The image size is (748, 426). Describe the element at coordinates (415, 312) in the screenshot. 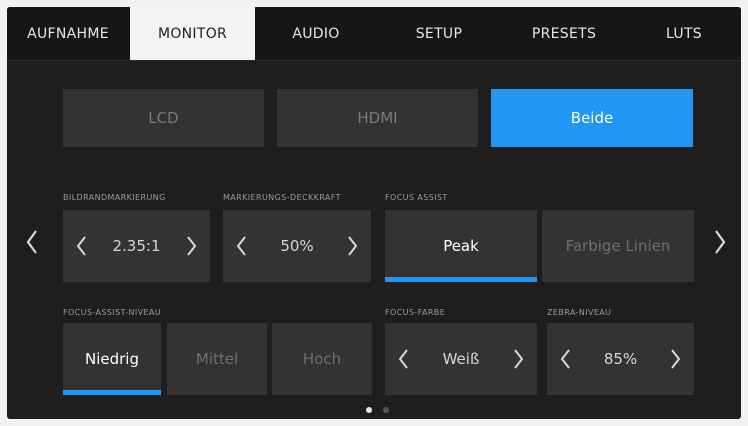

I see `focus-color-label: FOCUS-FARBE` at that location.